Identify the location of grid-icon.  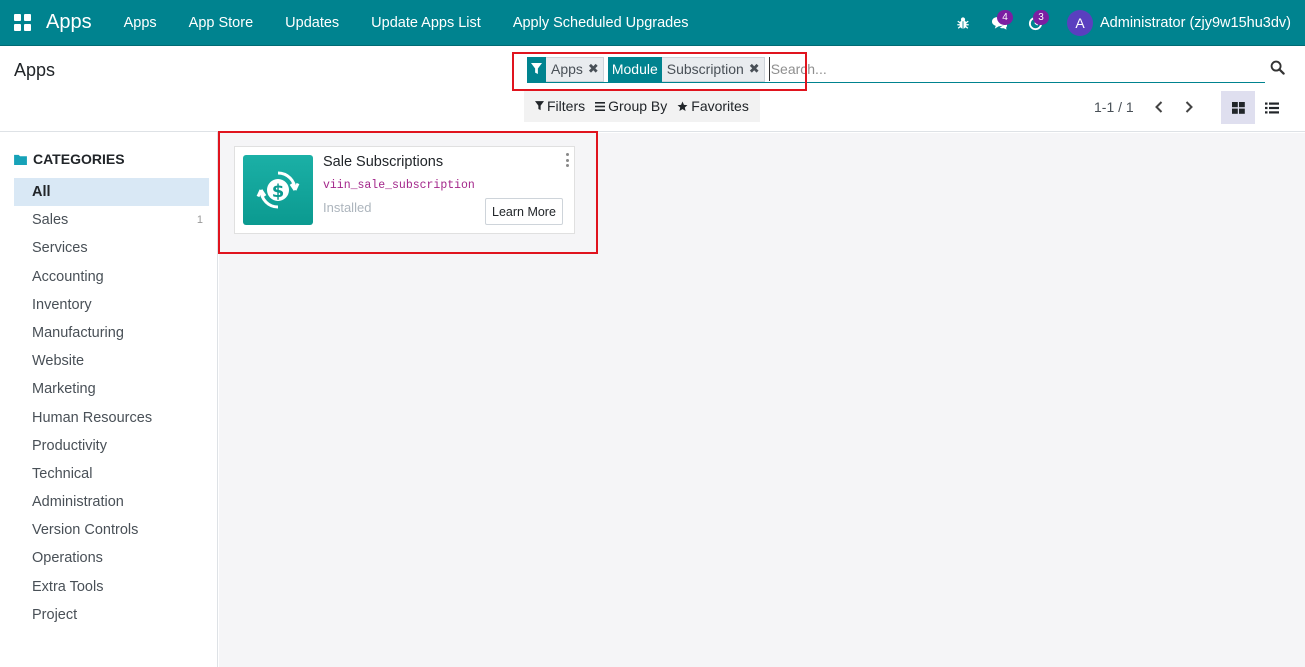
(22, 22).